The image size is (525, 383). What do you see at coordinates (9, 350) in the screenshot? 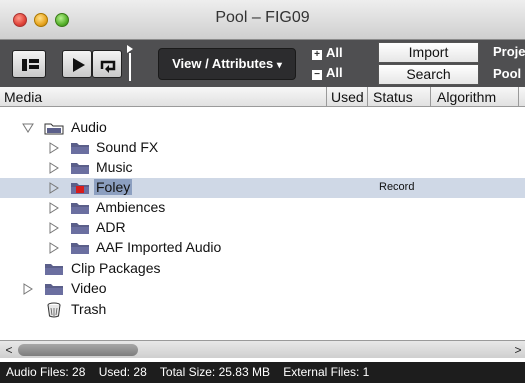
I see `scroll-left-arrow-icon: <` at bounding box center [9, 350].